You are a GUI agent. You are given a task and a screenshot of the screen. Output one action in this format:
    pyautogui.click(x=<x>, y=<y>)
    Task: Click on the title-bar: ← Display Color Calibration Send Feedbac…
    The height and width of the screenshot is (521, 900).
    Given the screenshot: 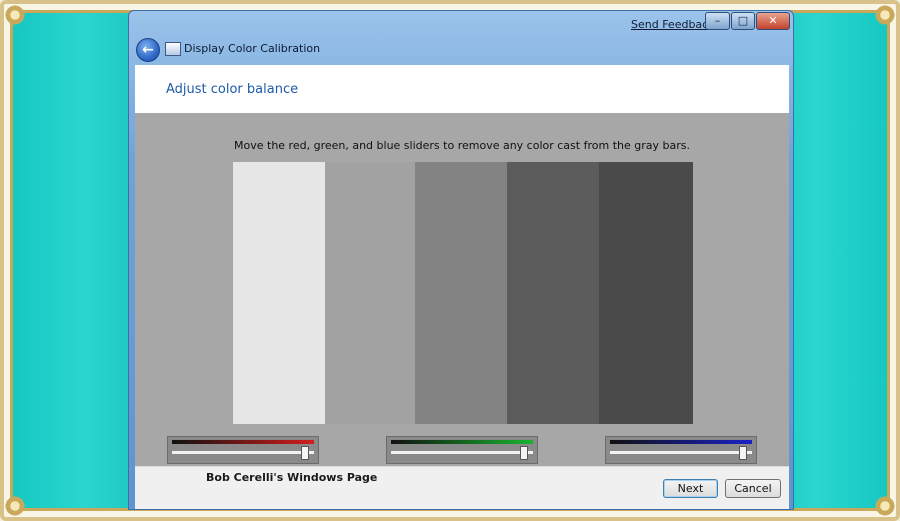 What is the action you would take?
    pyautogui.click(x=461, y=38)
    